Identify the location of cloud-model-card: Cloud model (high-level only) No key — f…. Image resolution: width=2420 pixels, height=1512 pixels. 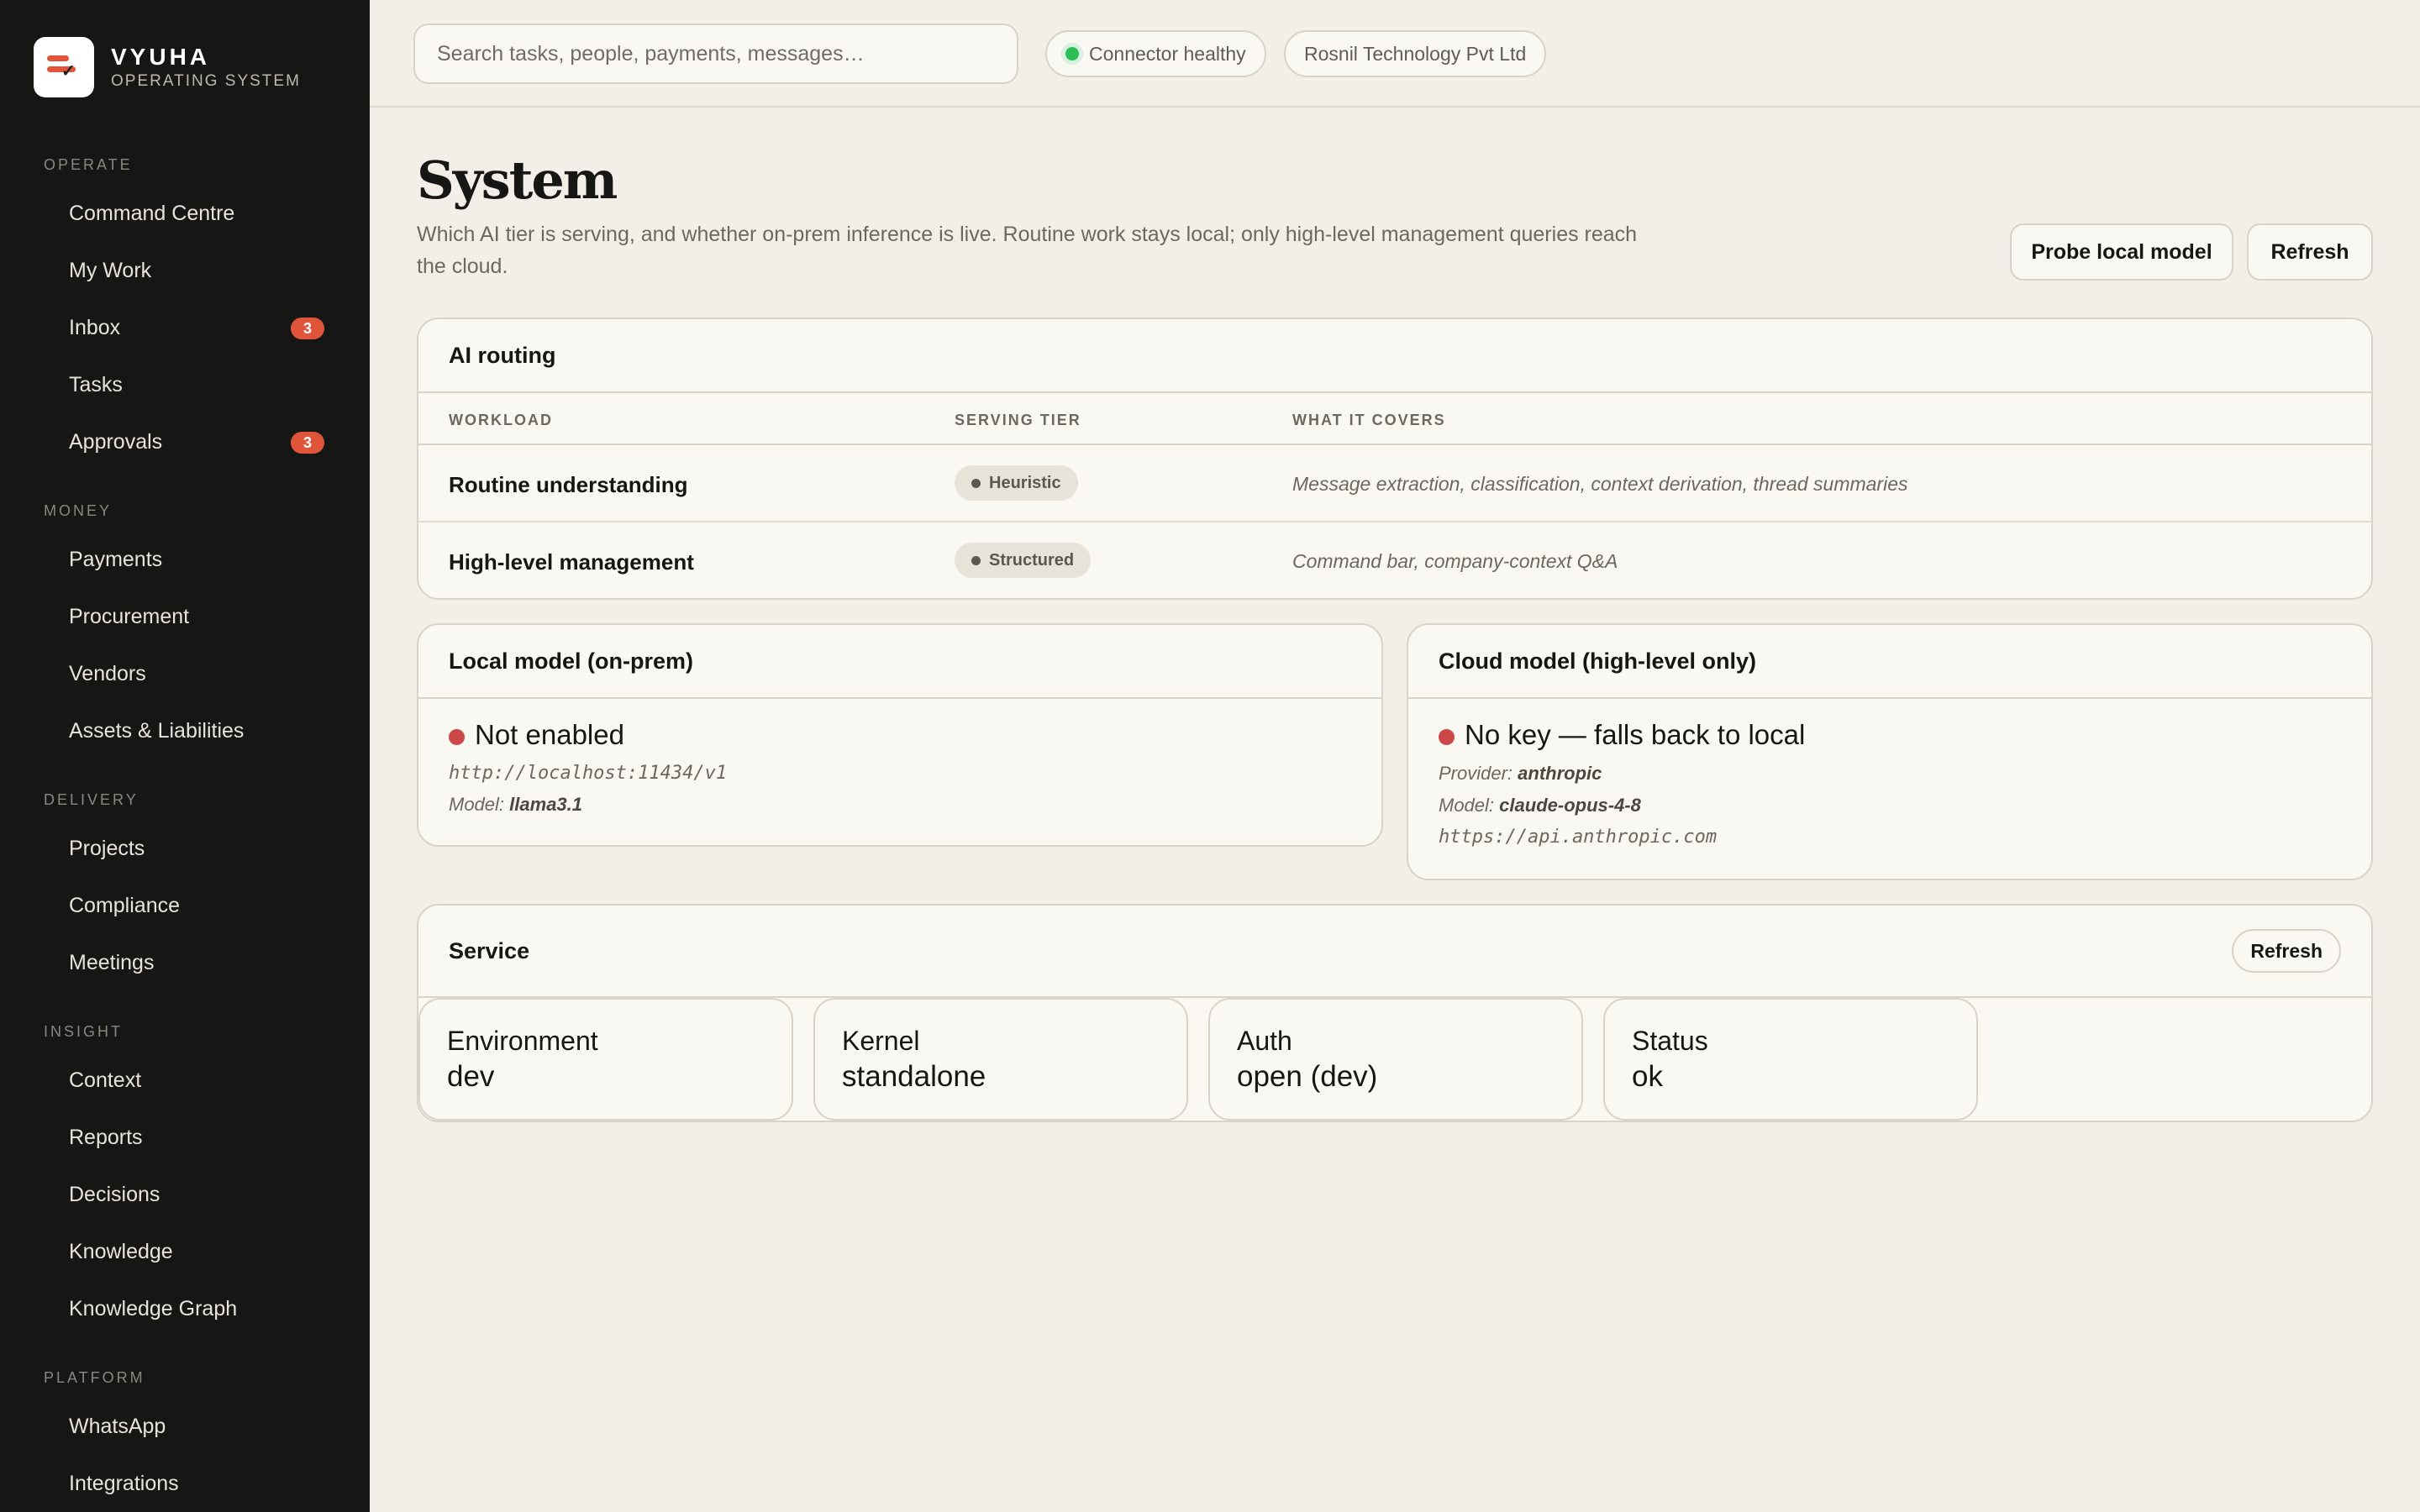
(1890, 751).